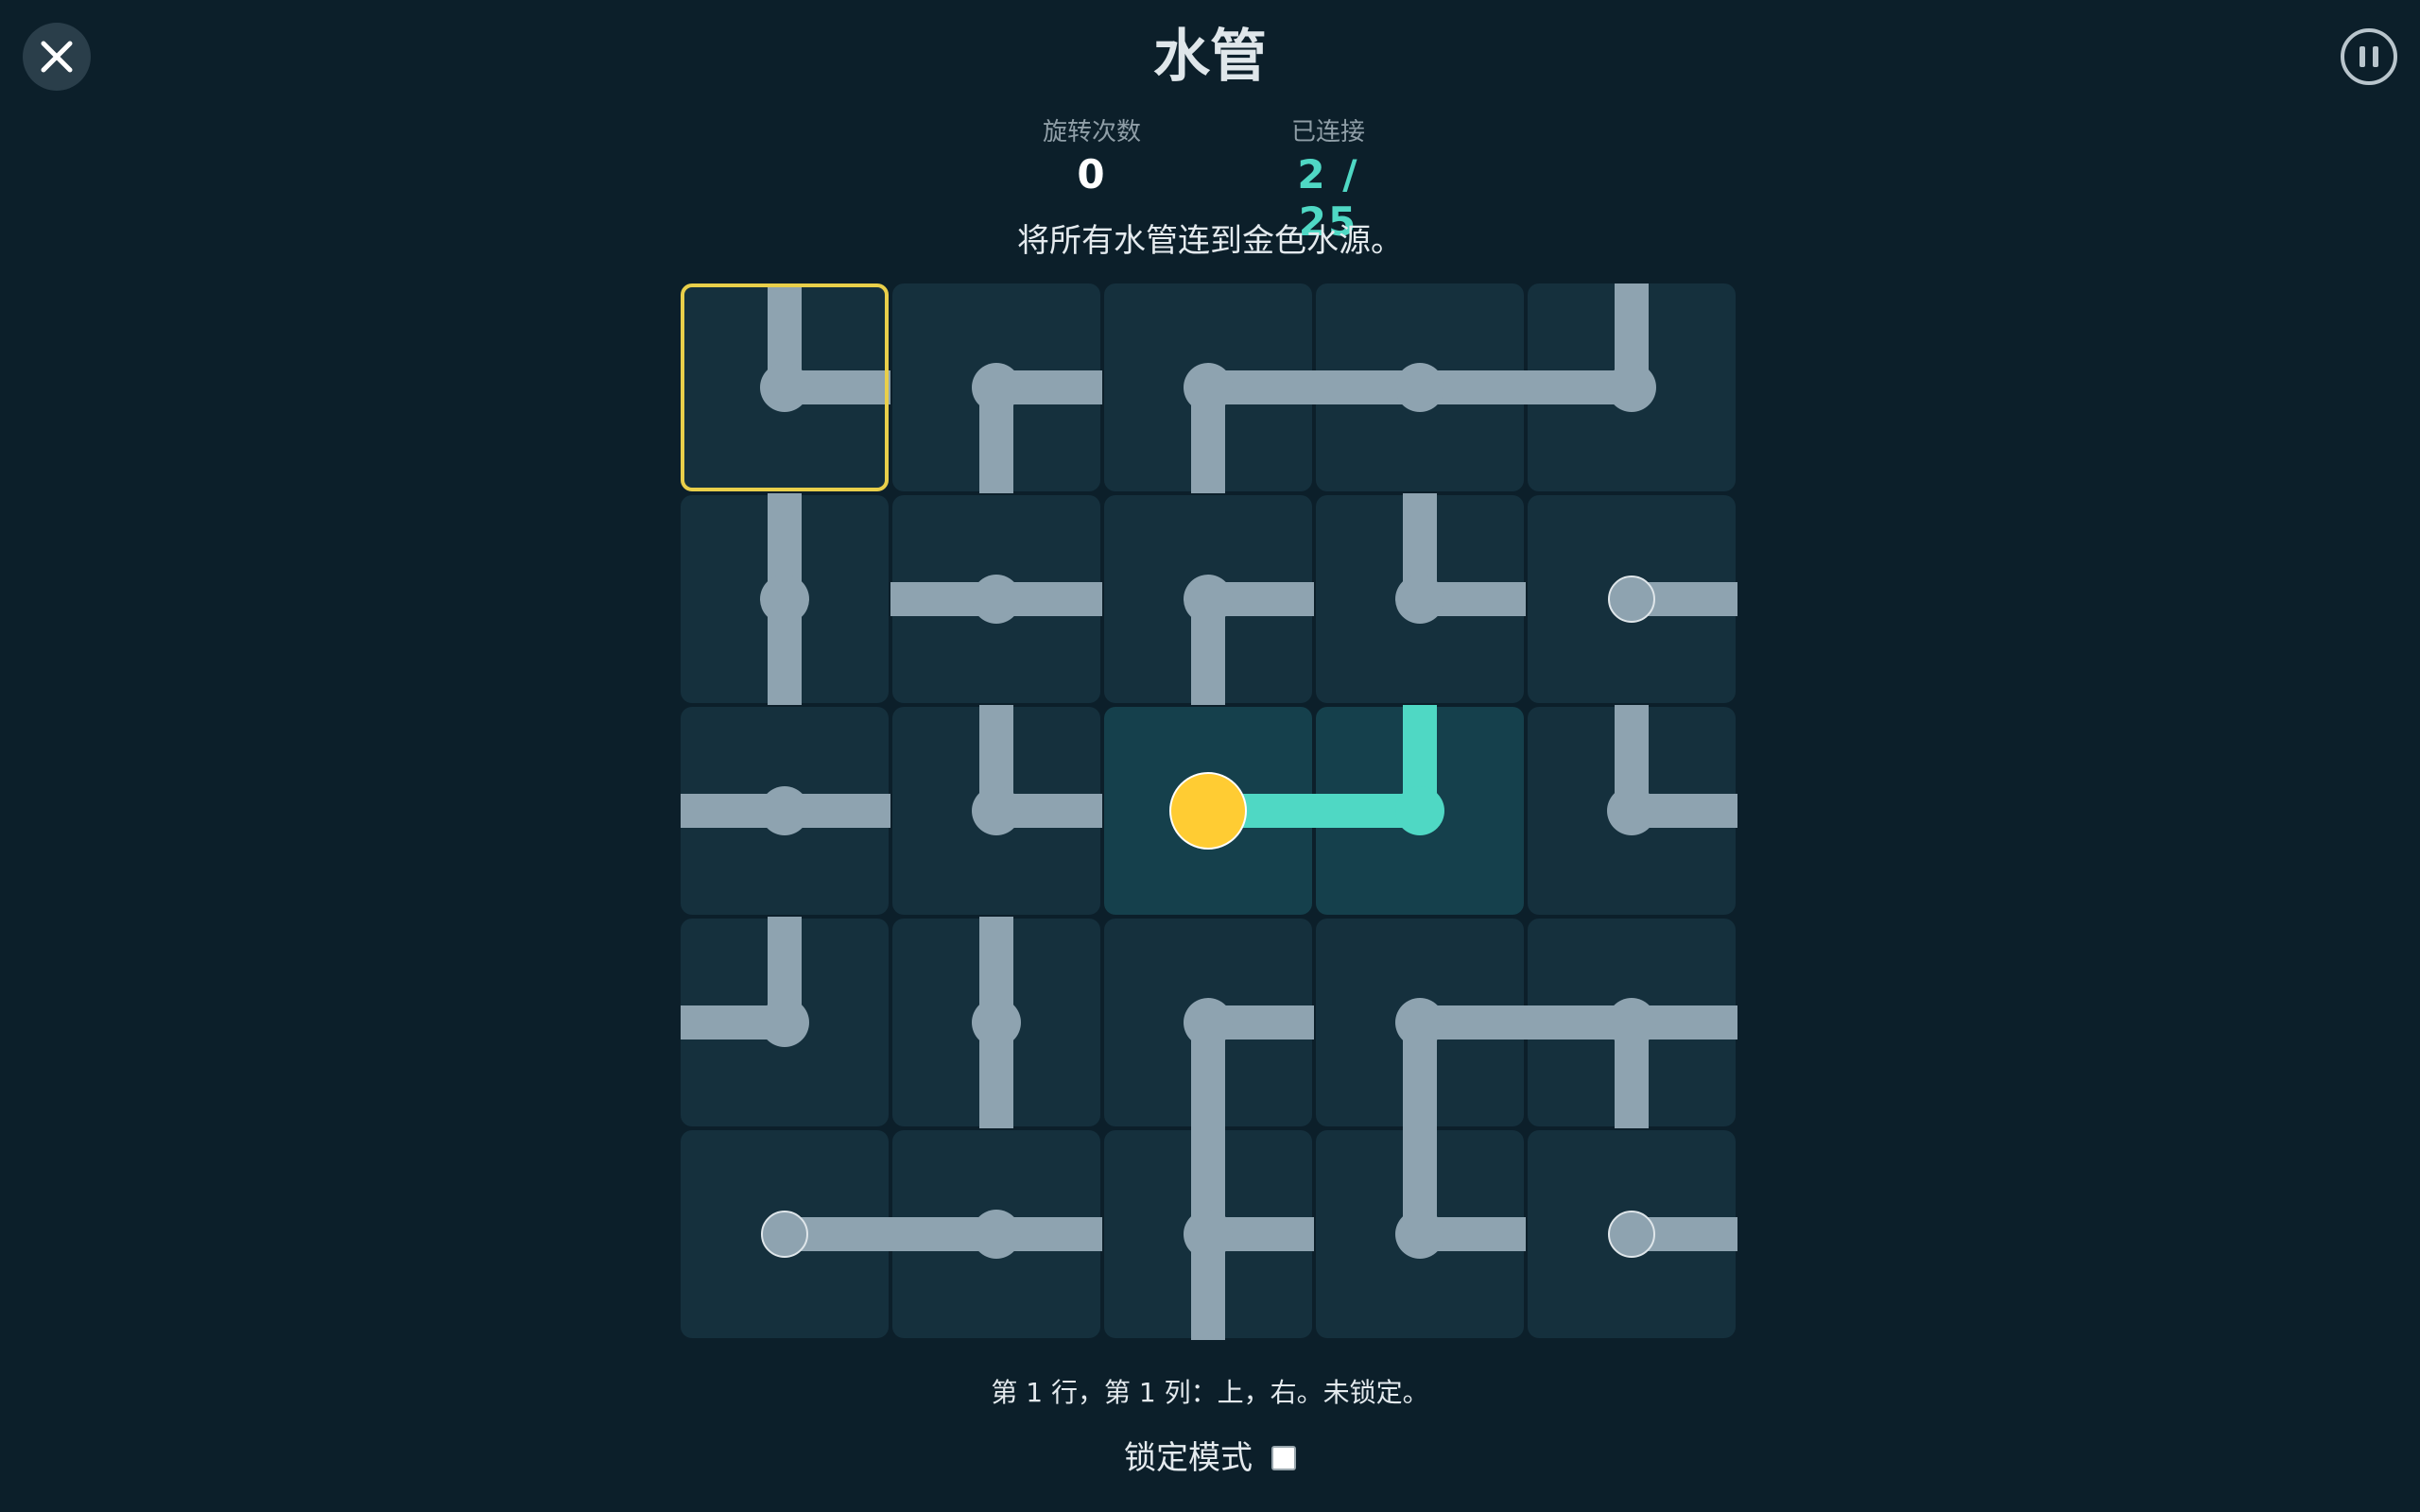  I want to click on pause-icon, so click(2362, 56).